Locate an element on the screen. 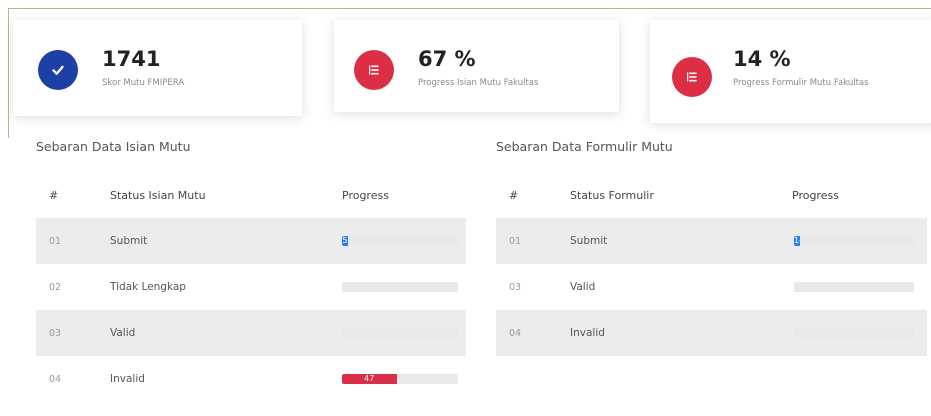 Image resolution: width=931 pixels, height=416 pixels. frame-border-left is located at coordinates (8, 73).